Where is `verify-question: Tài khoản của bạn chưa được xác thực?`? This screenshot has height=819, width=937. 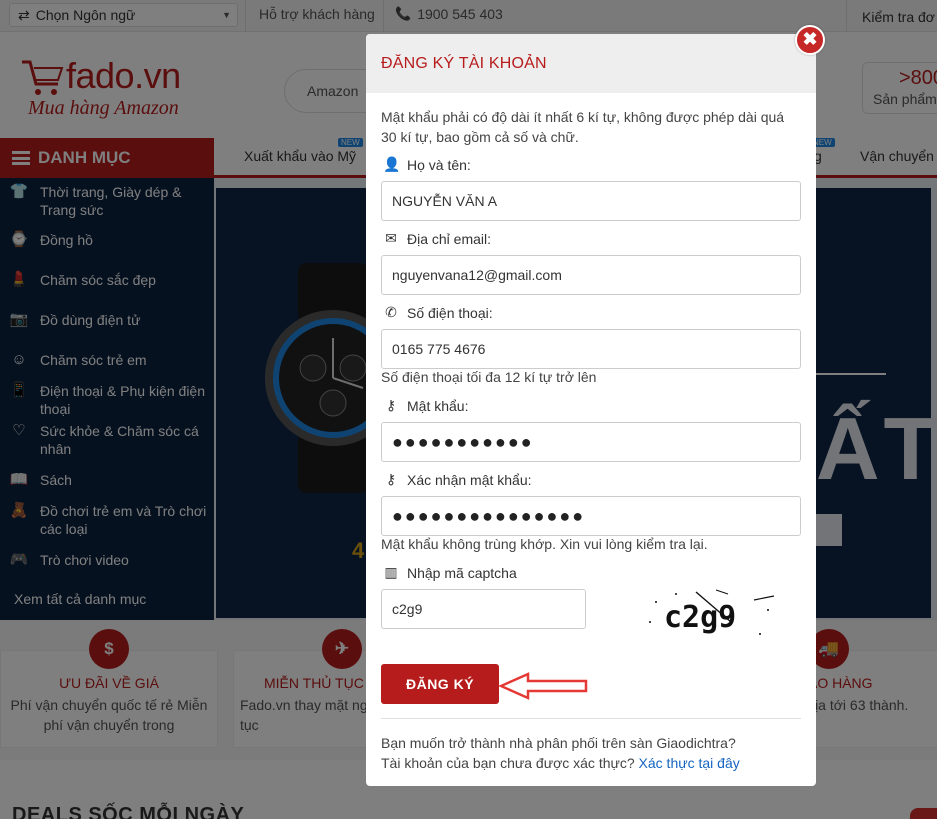 verify-question: Tài khoản của bạn chưa được xác thực? is located at coordinates (508, 763).